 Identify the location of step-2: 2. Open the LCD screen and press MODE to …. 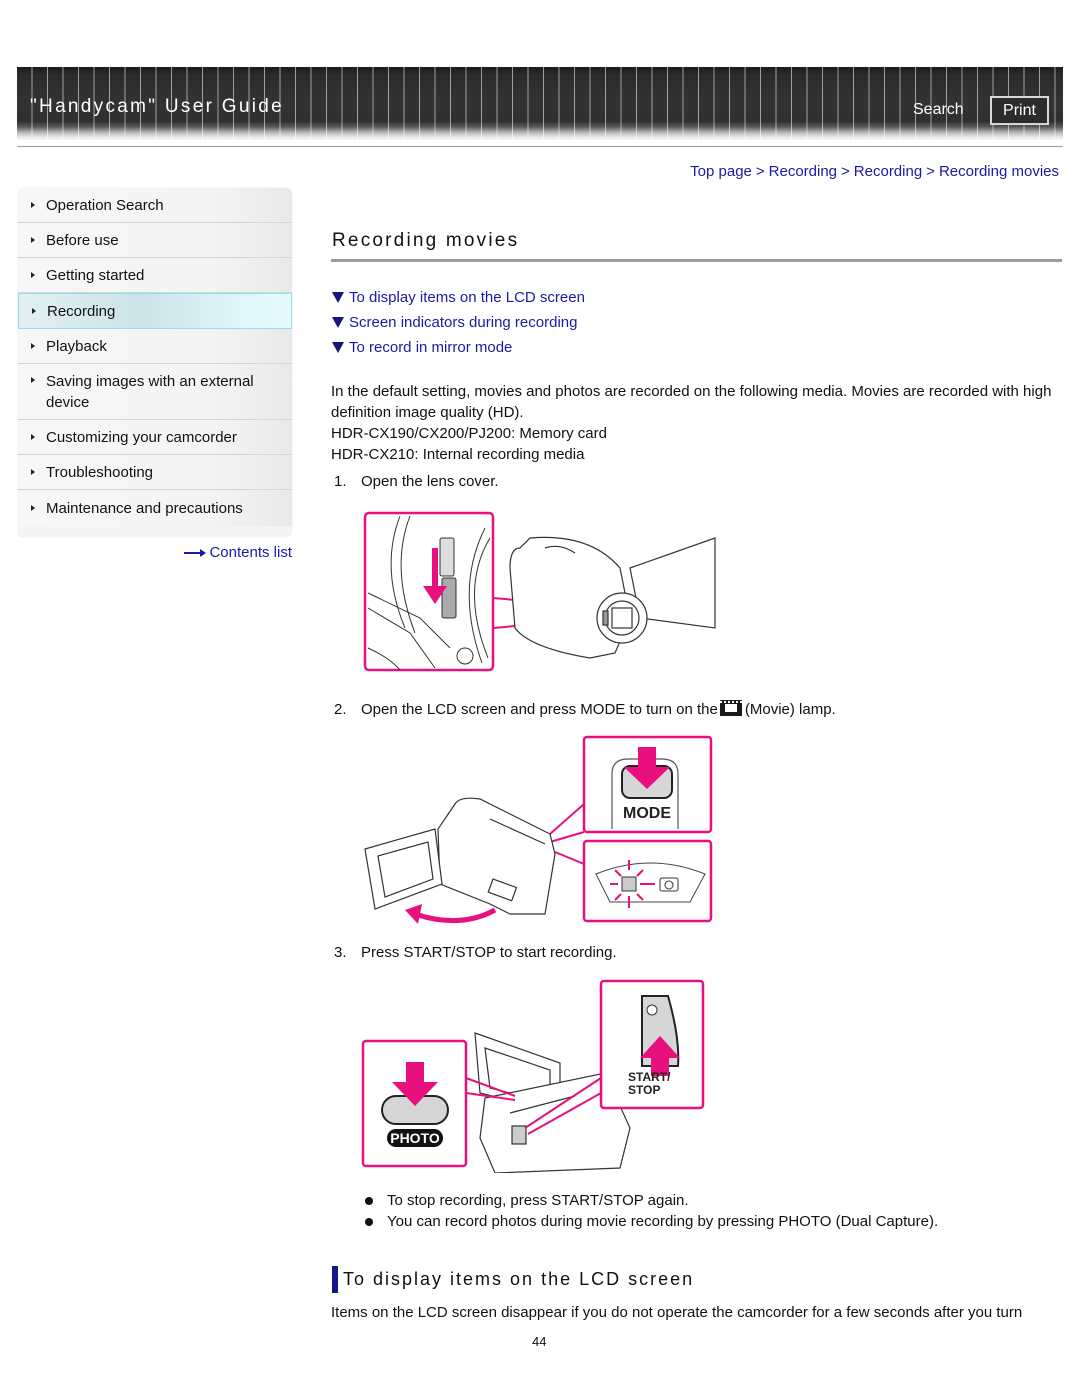
(585, 709).